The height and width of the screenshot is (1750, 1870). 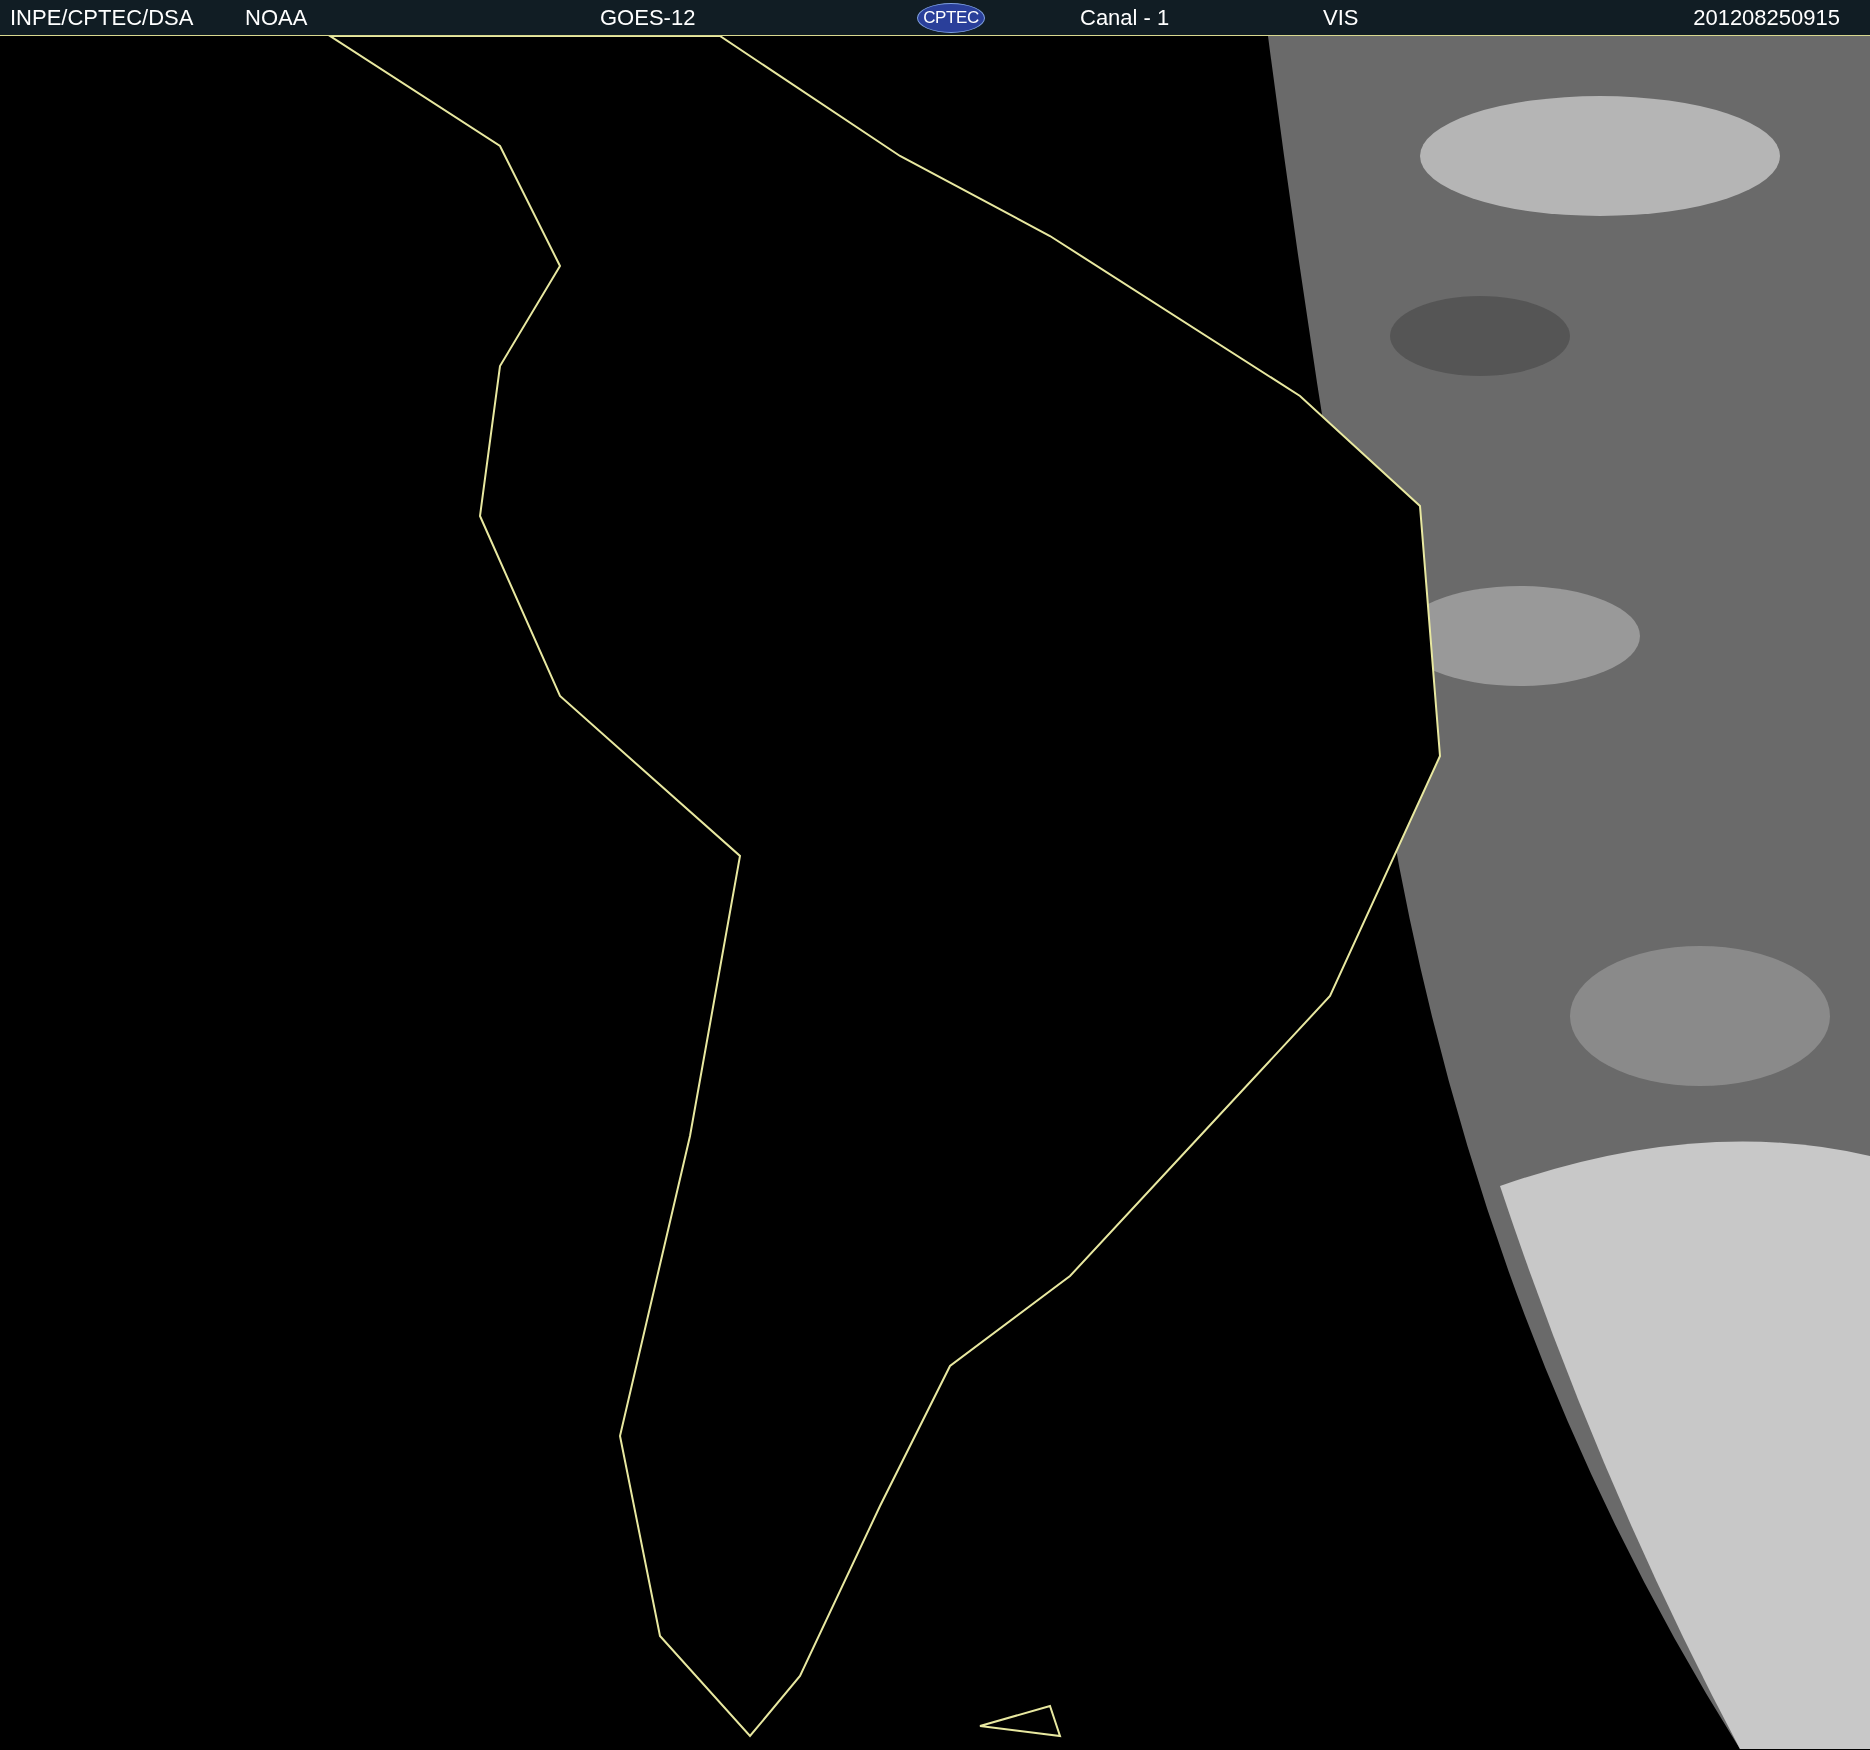 I want to click on agency-label: NOAA, so click(x=277, y=17).